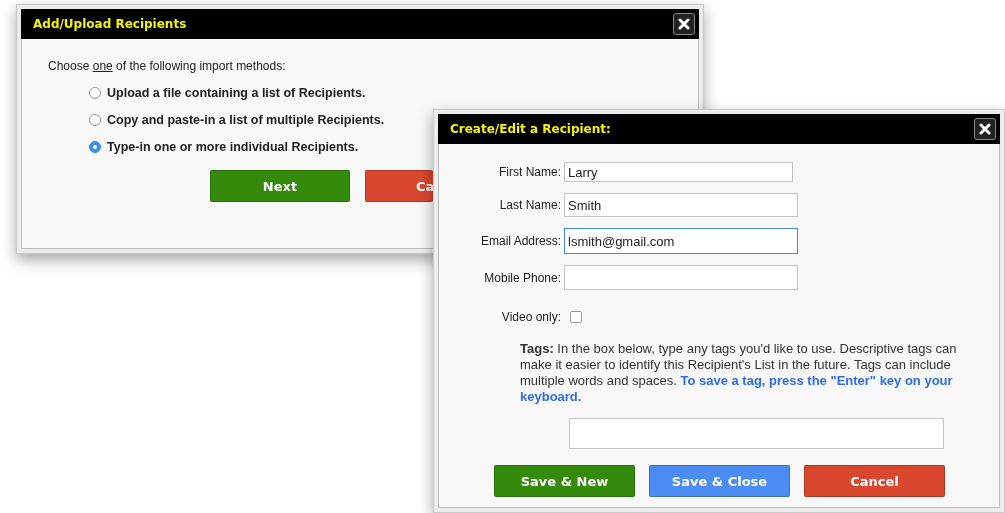 This screenshot has height=513, width=1005. What do you see at coordinates (529, 205) in the screenshot?
I see `field-label: Last Name:` at bounding box center [529, 205].